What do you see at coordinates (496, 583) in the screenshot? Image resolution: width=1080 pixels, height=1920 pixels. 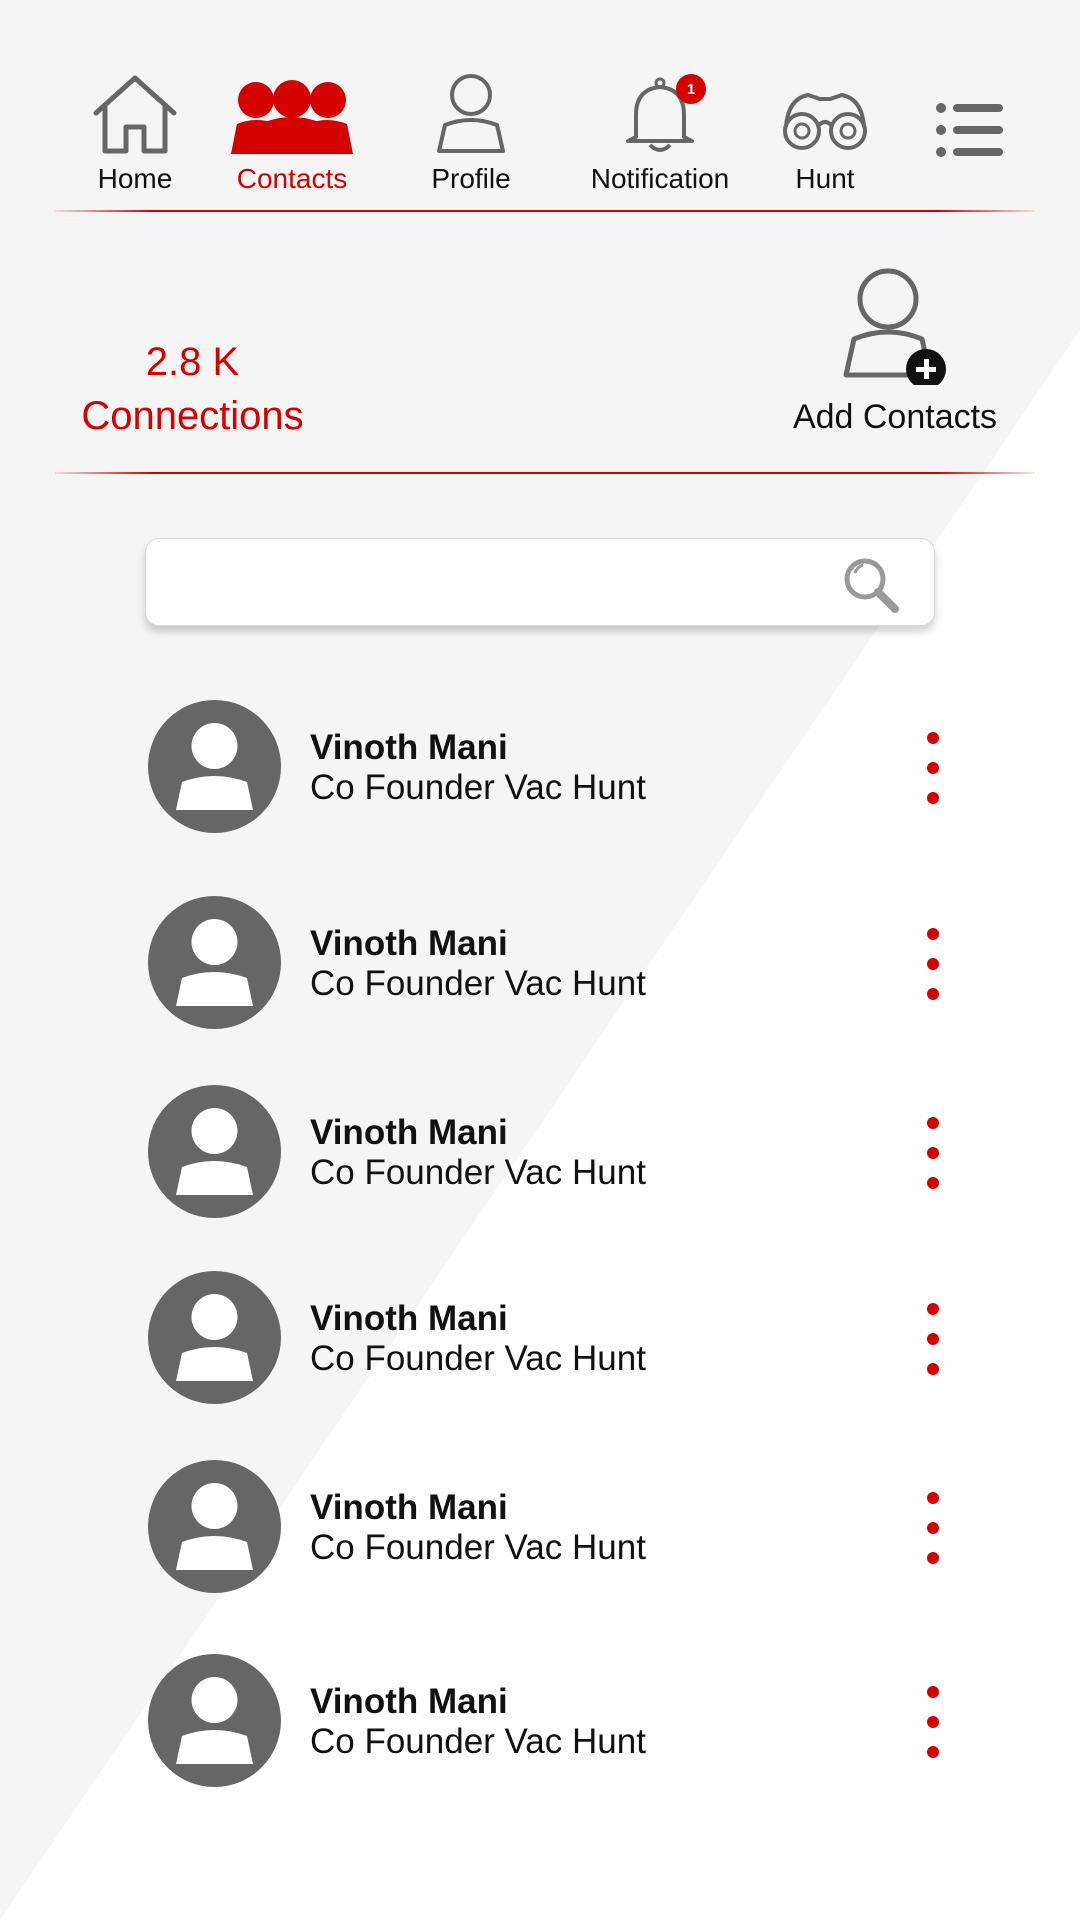 I see `search-input` at bounding box center [496, 583].